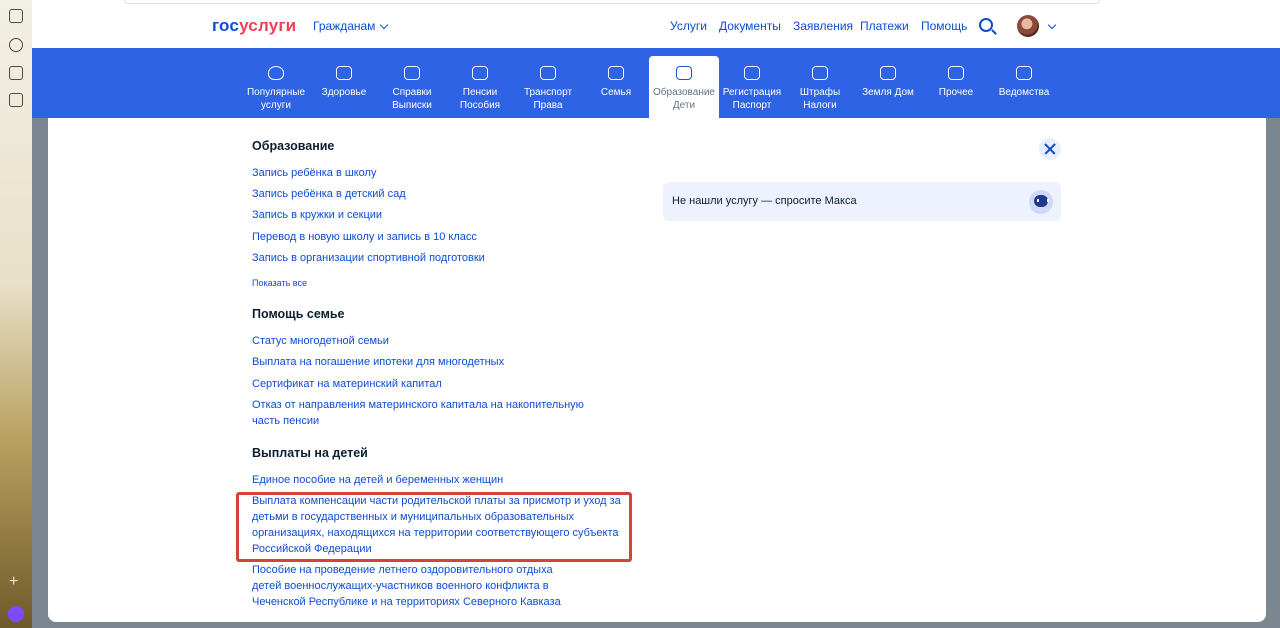 The image size is (1280, 628). Describe the element at coordinates (293, 146) in the screenshot. I see `section-title-education: Образование` at that location.